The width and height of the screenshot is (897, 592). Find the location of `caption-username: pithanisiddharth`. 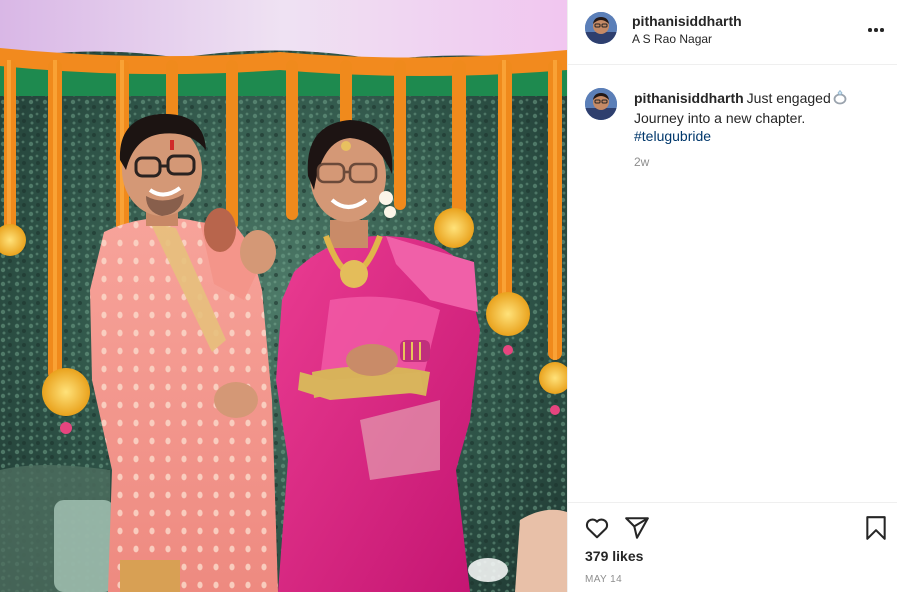

caption-username: pithanisiddharth is located at coordinates (689, 98).